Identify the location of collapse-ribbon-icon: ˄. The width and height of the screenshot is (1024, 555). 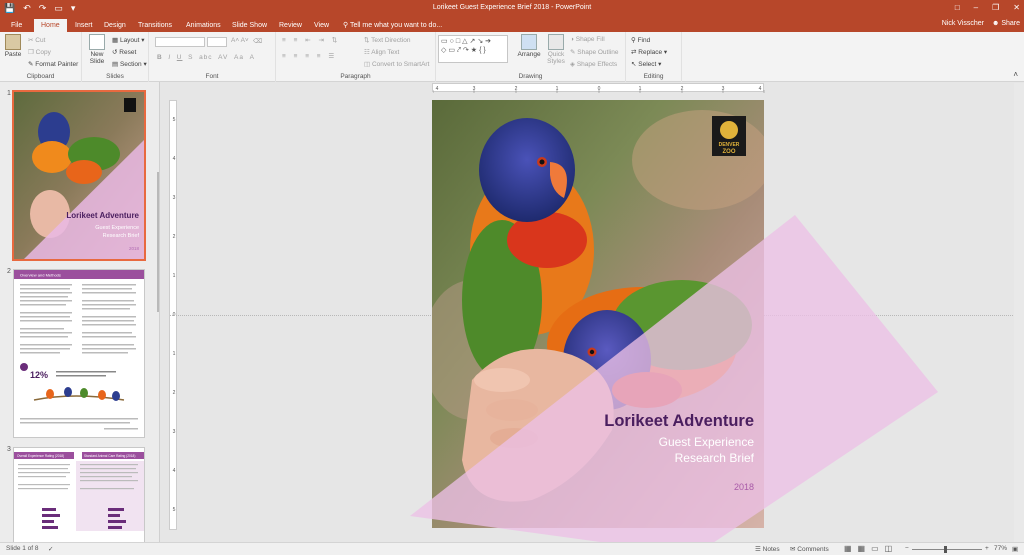
(1015, 74).